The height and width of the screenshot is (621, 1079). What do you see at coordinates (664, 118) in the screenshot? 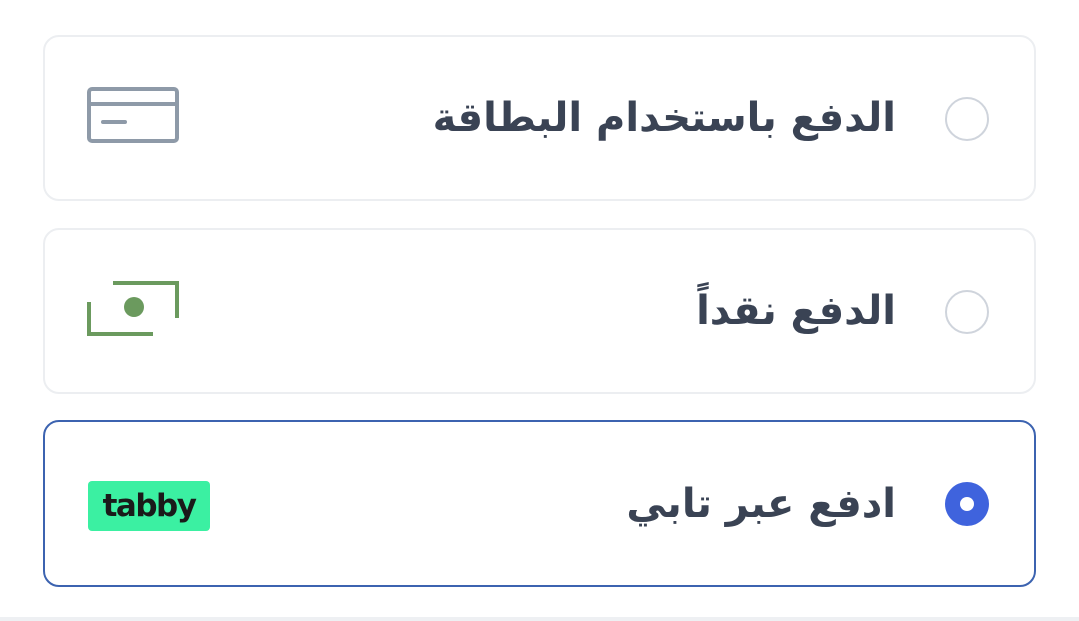
I see `payment-option-card-label: الدفع باستخدام البطاقة` at bounding box center [664, 118].